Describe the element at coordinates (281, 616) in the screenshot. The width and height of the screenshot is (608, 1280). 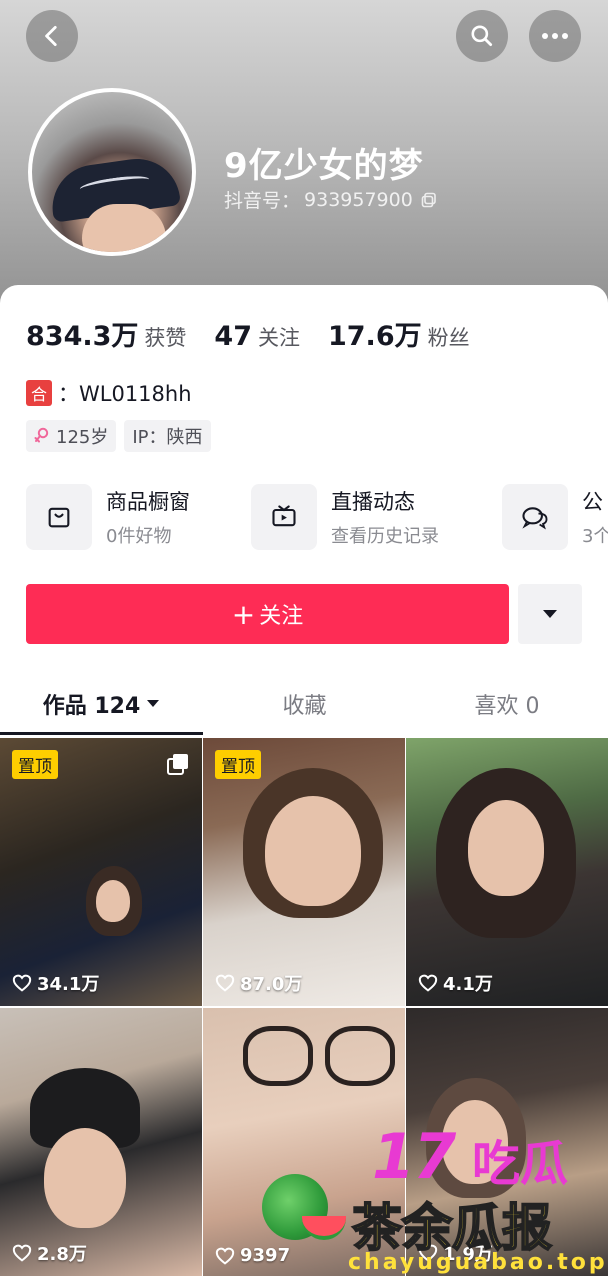
I see `follow-label: 关注` at that location.